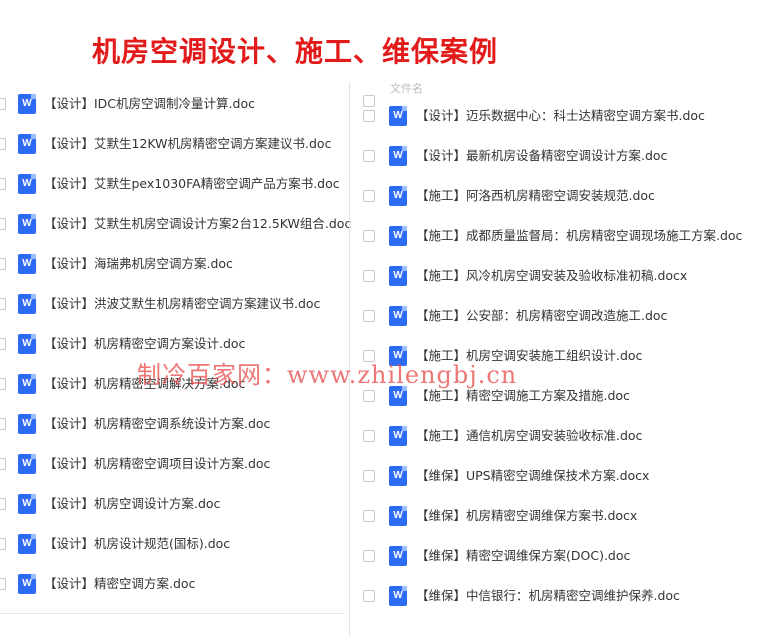 The image size is (776, 636). I want to click on file-name: 【设计】迈乐数据中心：科士达精密空调方案书.doc, so click(560, 116).